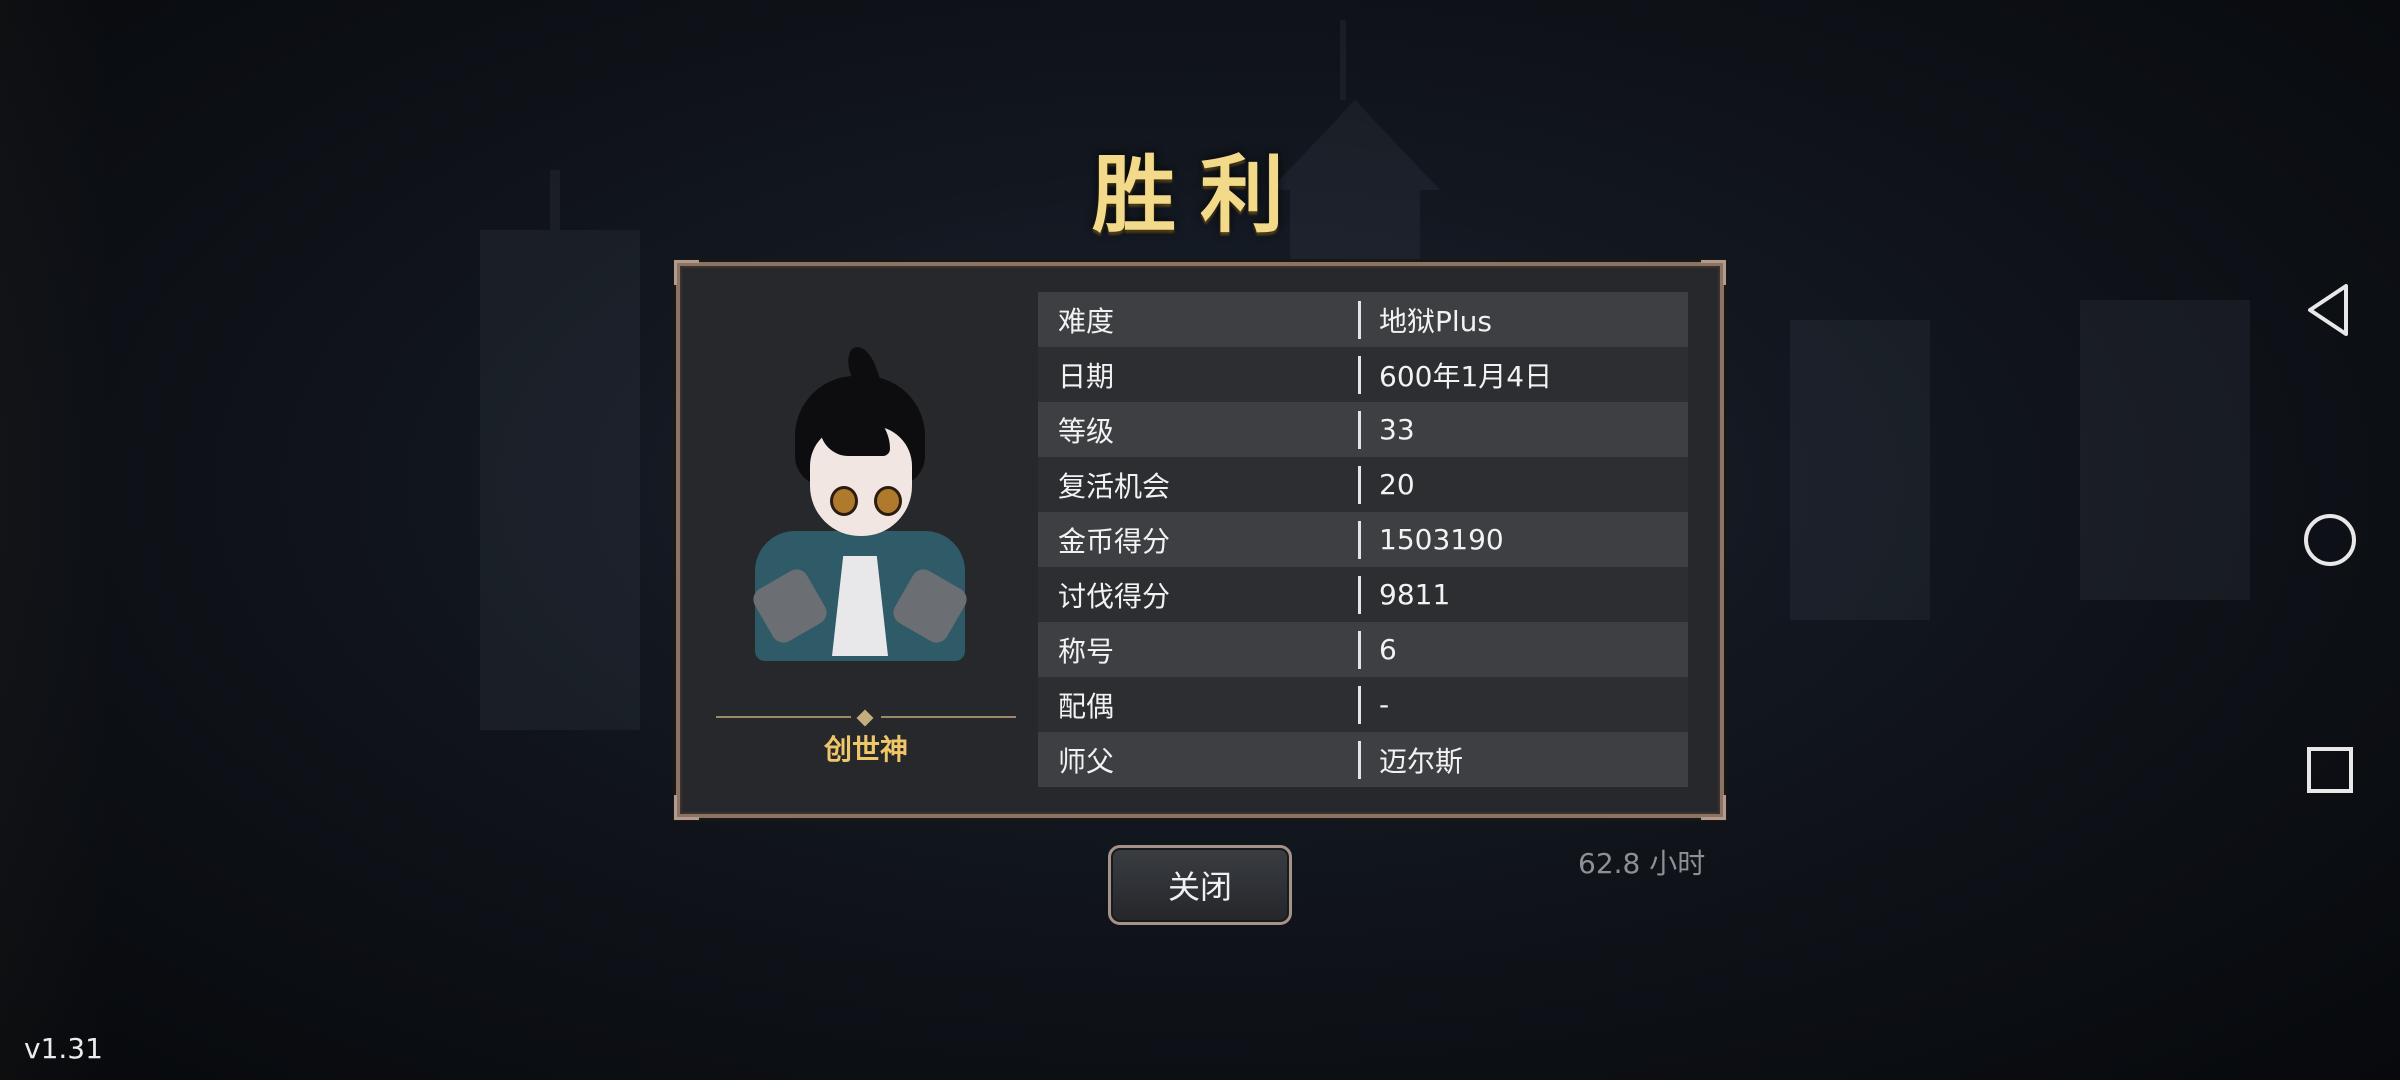 This screenshot has height=1080, width=2400. I want to click on background-castle-right, so click(2020, 460).